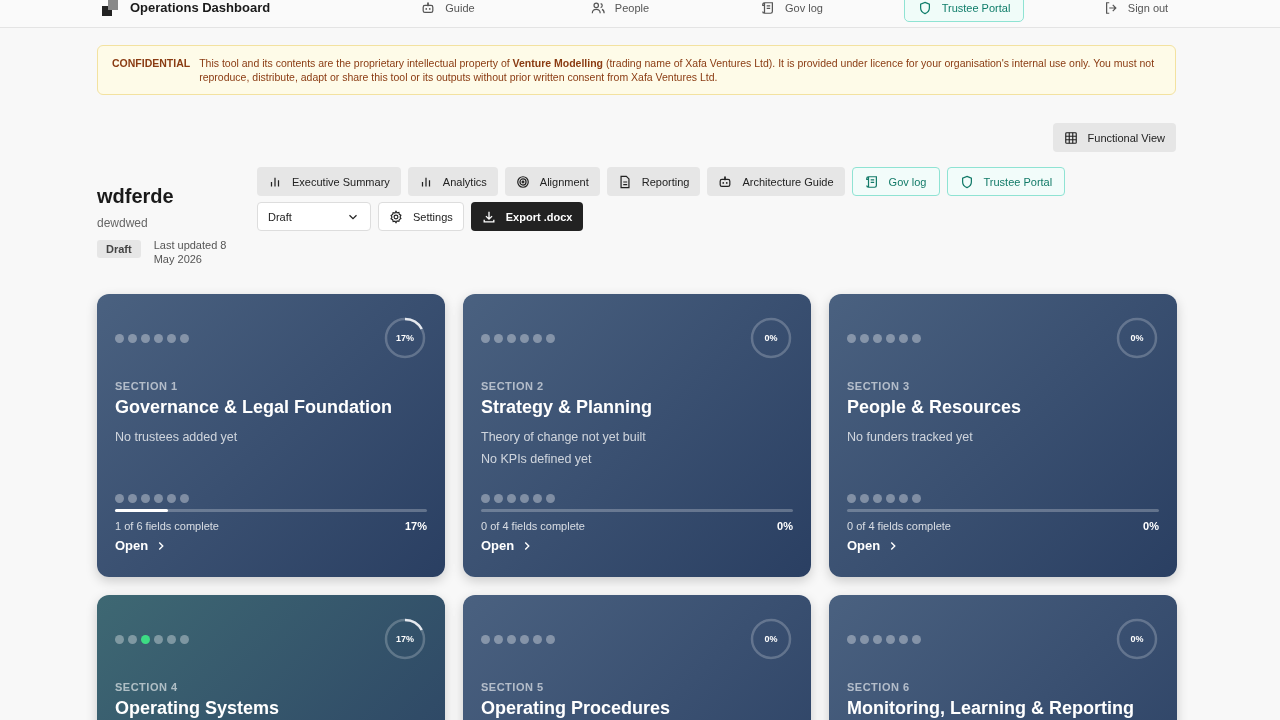  What do you see at coordinates (448, 11) in the screenshot?
I see `nav-link: Guide` at bounding box center [448, 11].